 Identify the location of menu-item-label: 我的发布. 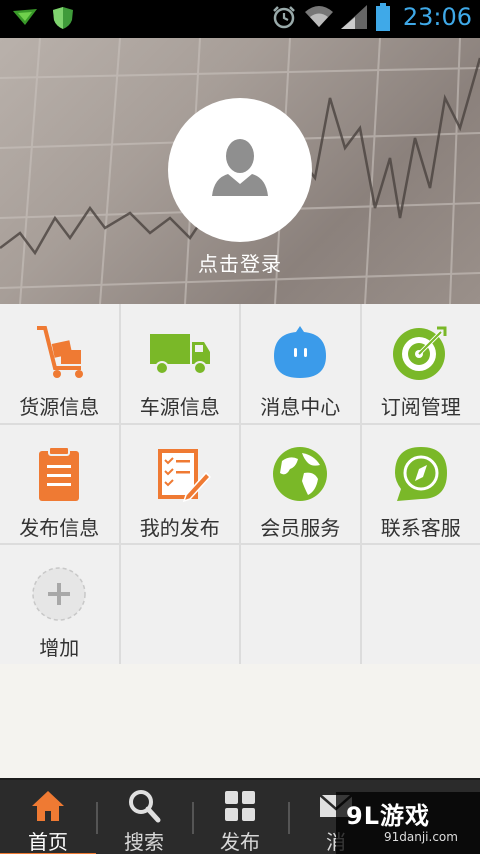
(179, 527).